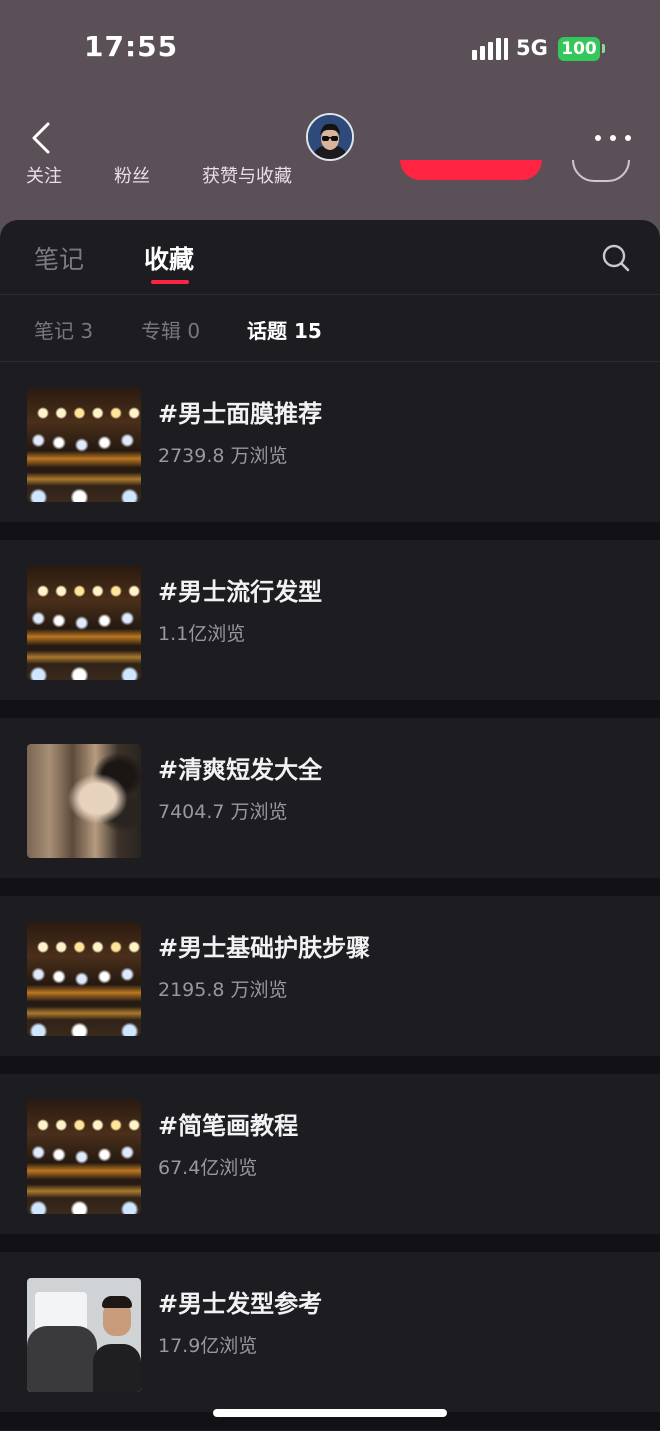 Image resolution: width=660 pixels, height=1431 pixels. Describe the element at coordinates (330, 807) in the screenshot. I see `topic-item: #清爽短发大全 7404.7 万浏览` at that location.